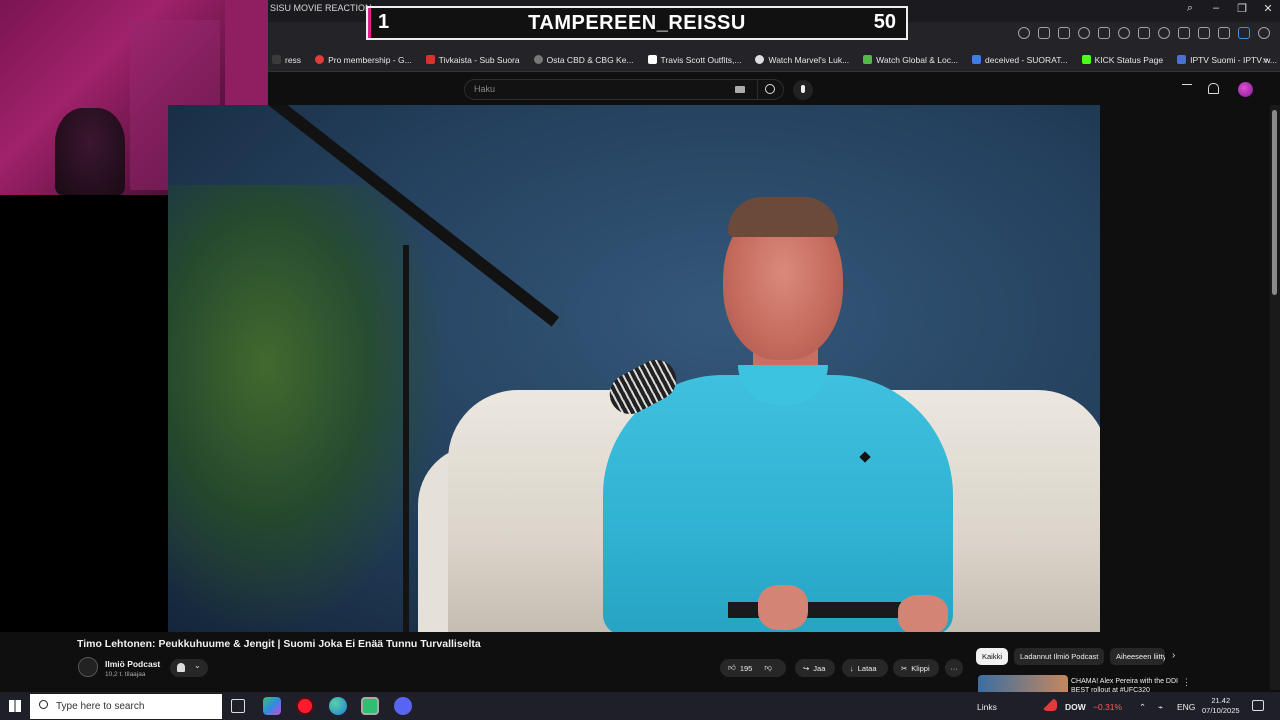 Image resolution: width=1280 pixels, height=720 pixels. I want to click on upload-icon, so click(1187, 89).